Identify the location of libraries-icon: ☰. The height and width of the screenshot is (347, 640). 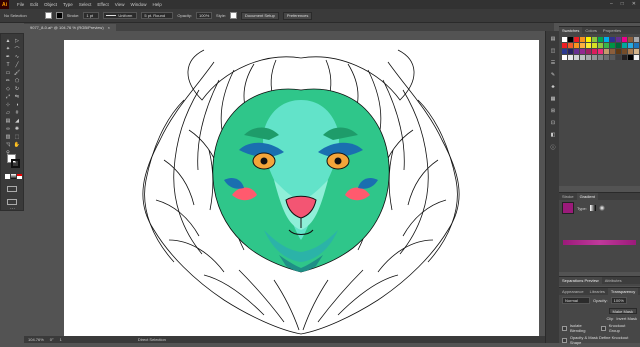
(553, 63).